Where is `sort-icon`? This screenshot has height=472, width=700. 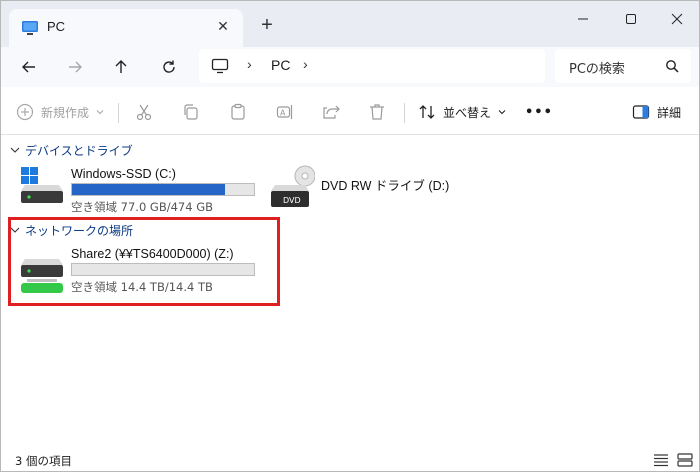
sort-icon is located at coordinates (427, 112).